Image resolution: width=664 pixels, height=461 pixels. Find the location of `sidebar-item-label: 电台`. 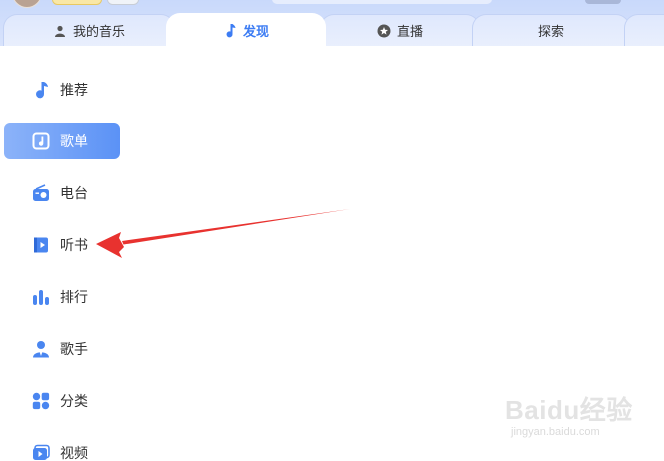

sidebar-item-label: 电台 is located at coordinates (74, 194).